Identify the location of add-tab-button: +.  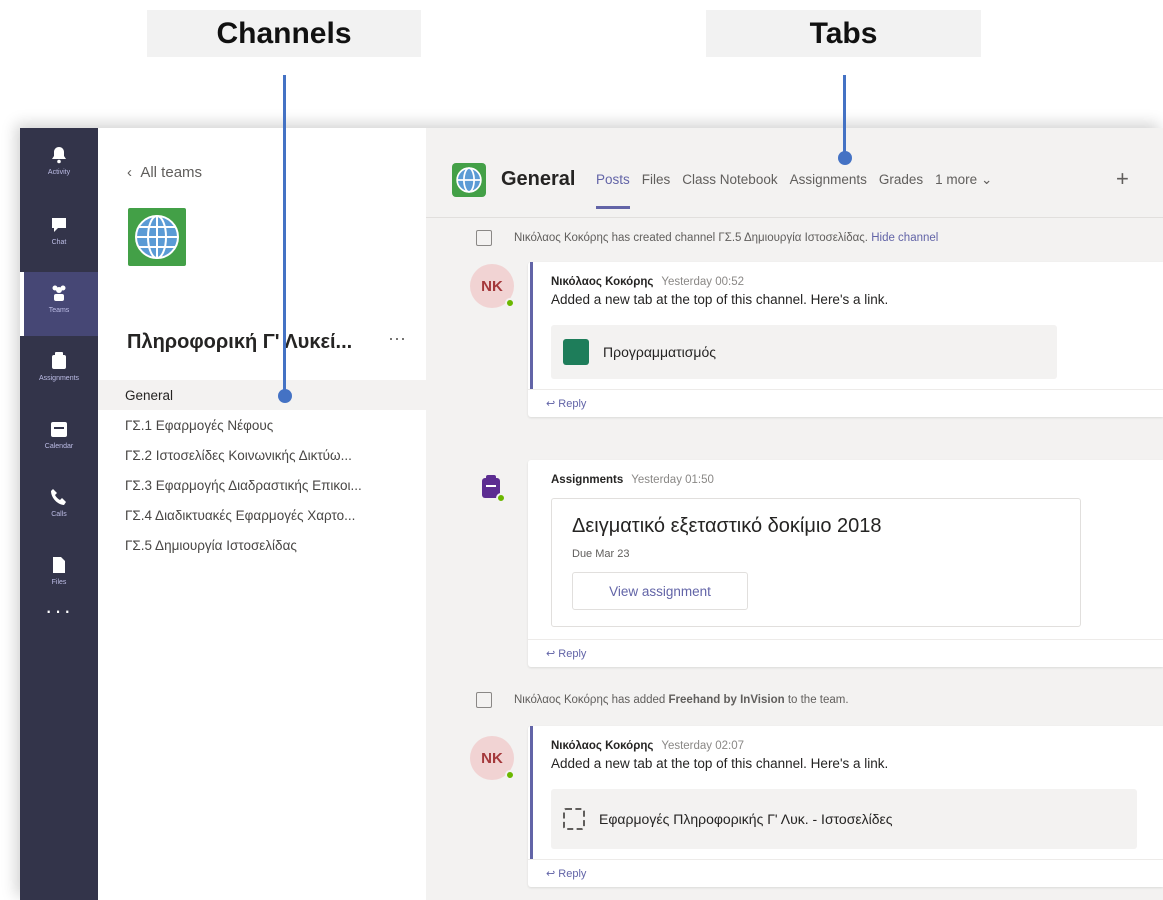
(1122, 179).